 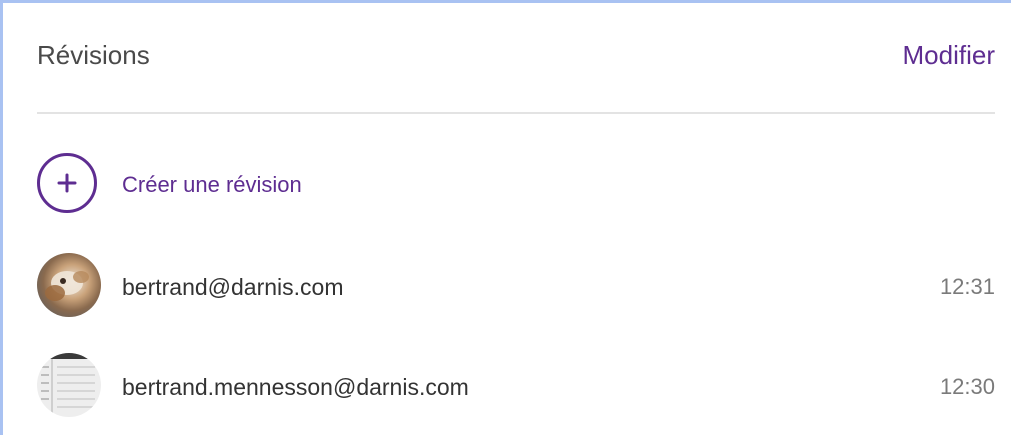 What do you see at coordinates (233, 287) in the screenshot?
I see `revision-user: bertrand@darnis.com` at bounding box center [233, 287].